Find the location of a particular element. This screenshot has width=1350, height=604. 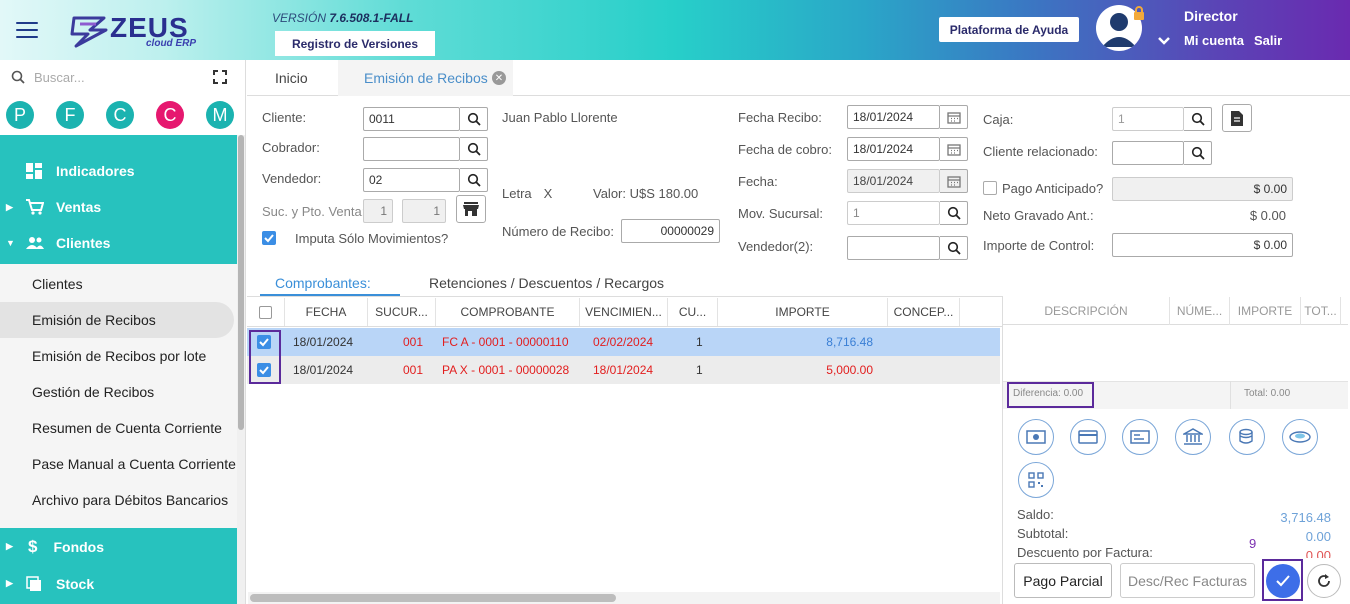

credit-card-button is located at coordinates (1088, 437).